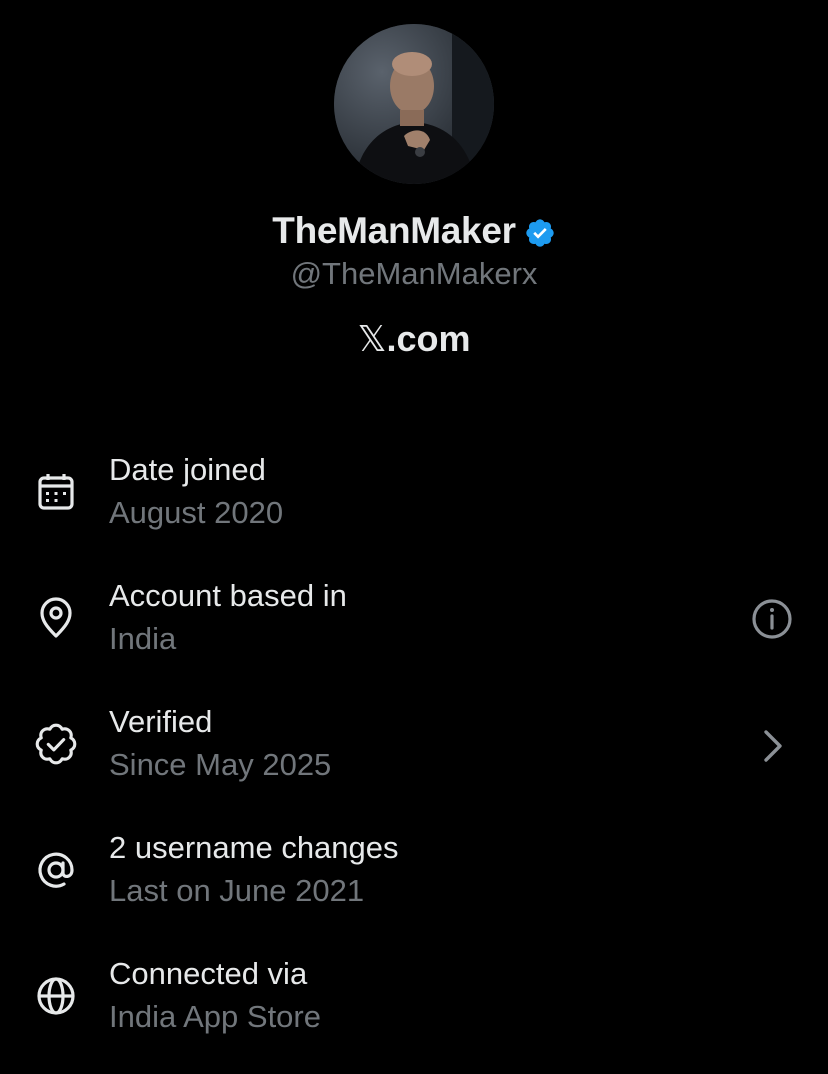  I want to click on site-label: 𝕏.com, so click(414, 339).